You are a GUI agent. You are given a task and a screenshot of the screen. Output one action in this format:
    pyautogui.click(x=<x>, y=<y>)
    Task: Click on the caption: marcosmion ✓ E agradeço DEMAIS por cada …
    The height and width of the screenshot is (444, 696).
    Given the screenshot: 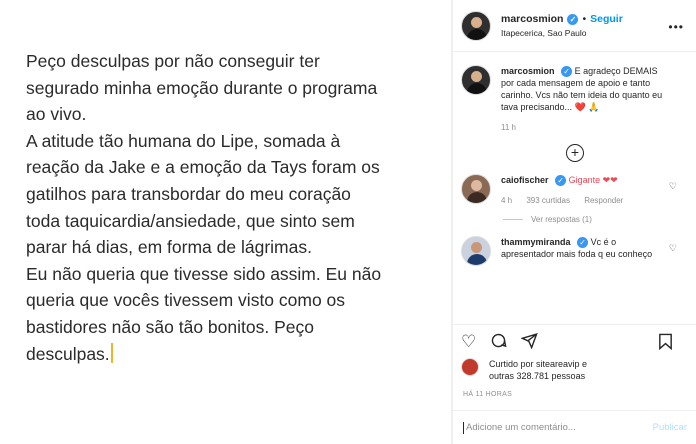 What is the action you would take?
    pyautogui.click(x=574, y=93)
    